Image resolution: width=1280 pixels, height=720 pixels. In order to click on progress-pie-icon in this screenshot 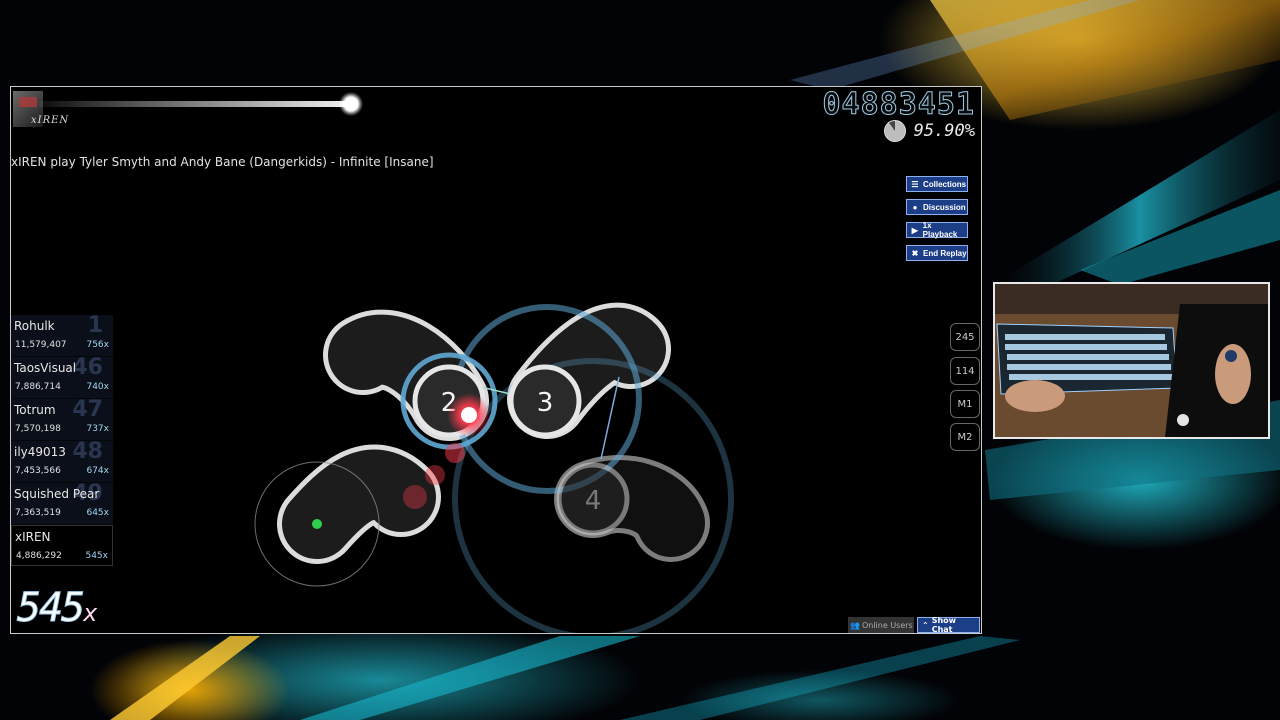, I will do `click(894, 131)`.